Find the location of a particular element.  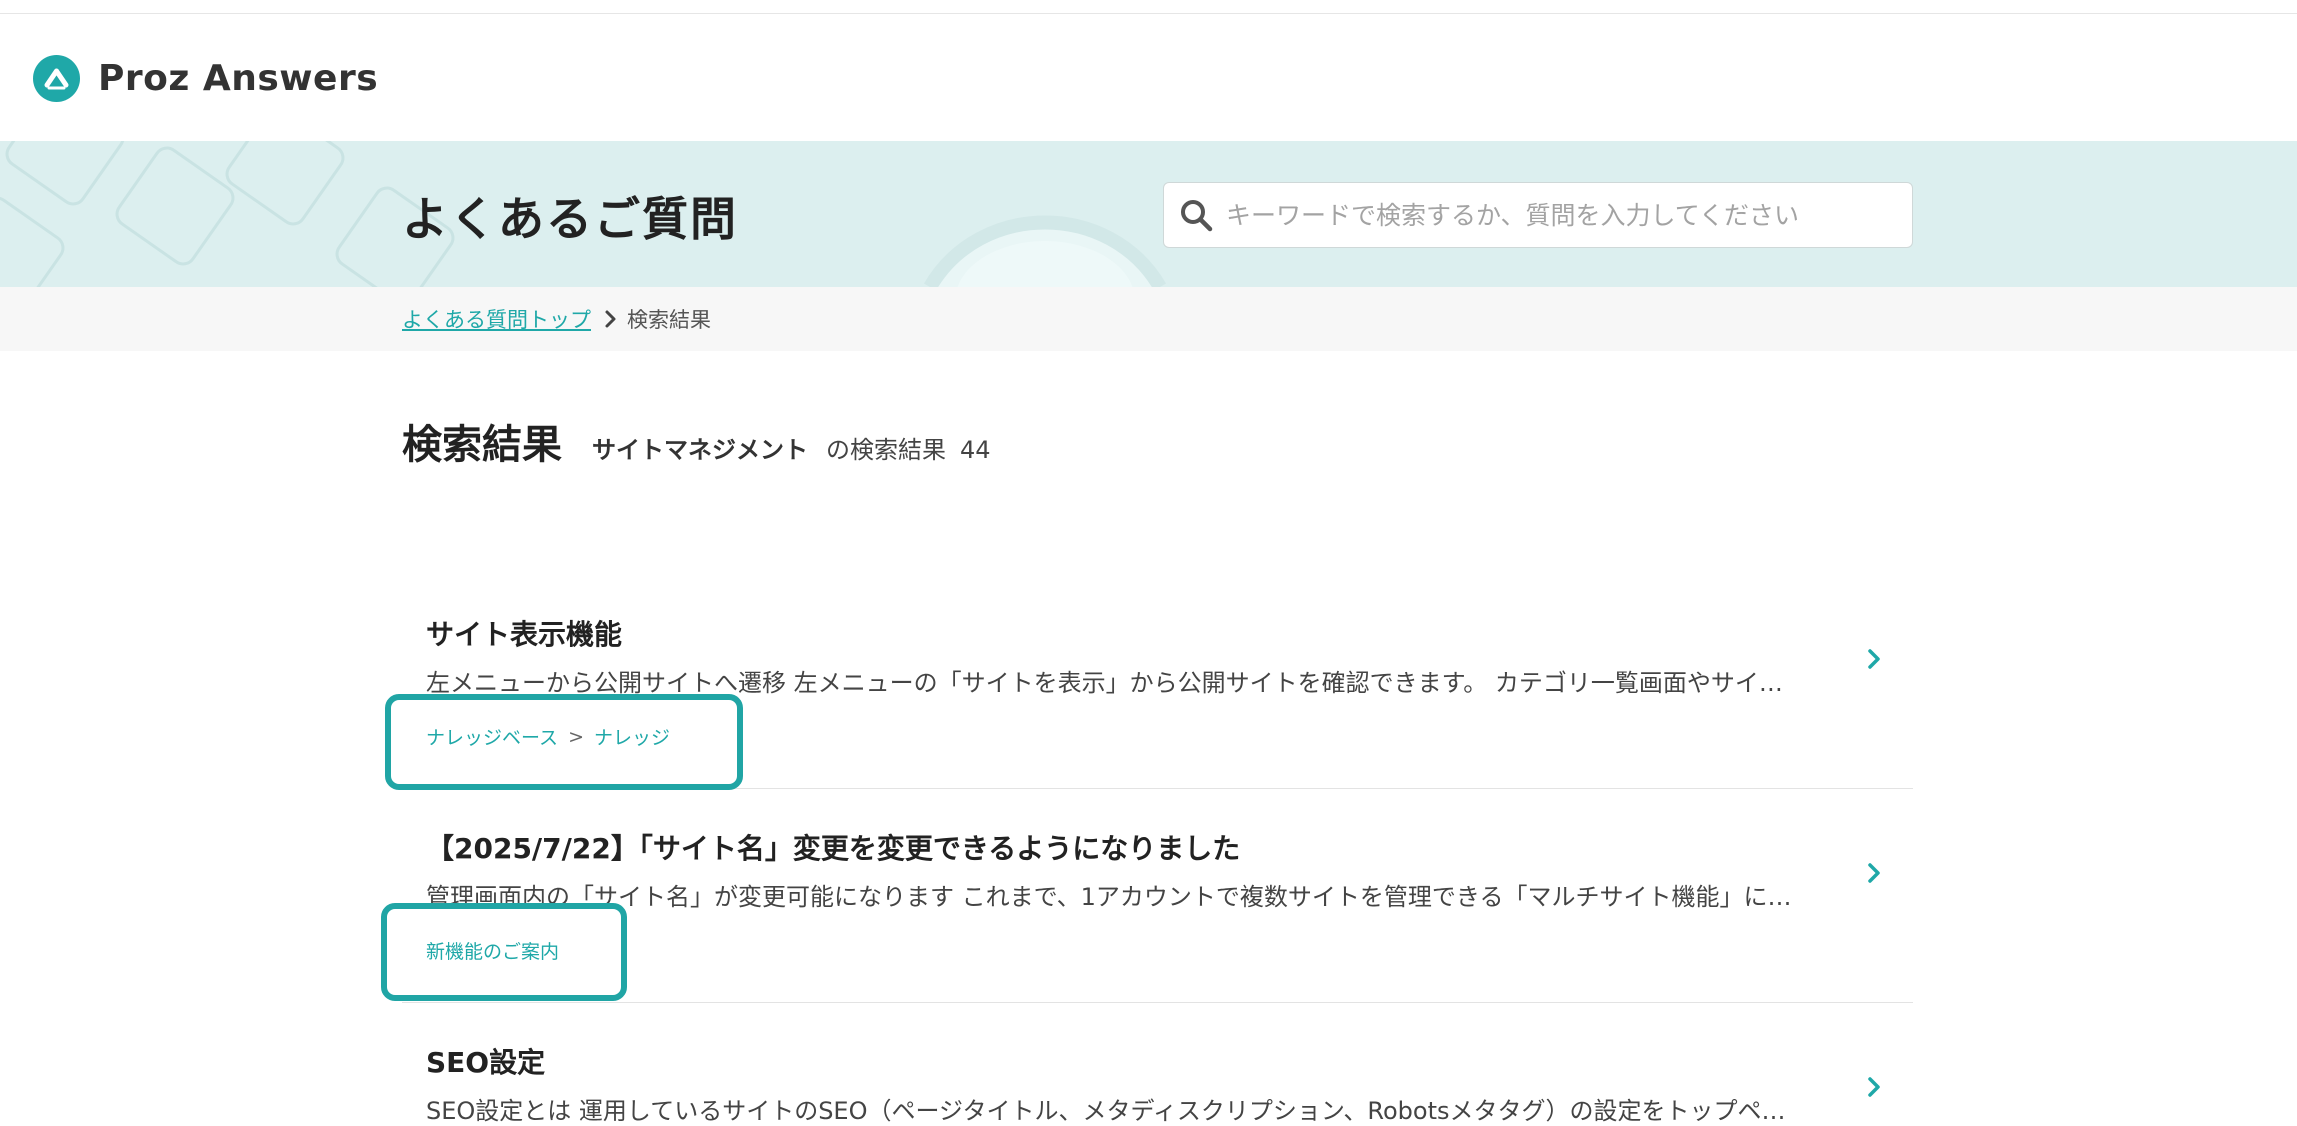

result-title: サイト表示機能 is located at coordinates (524, 633).